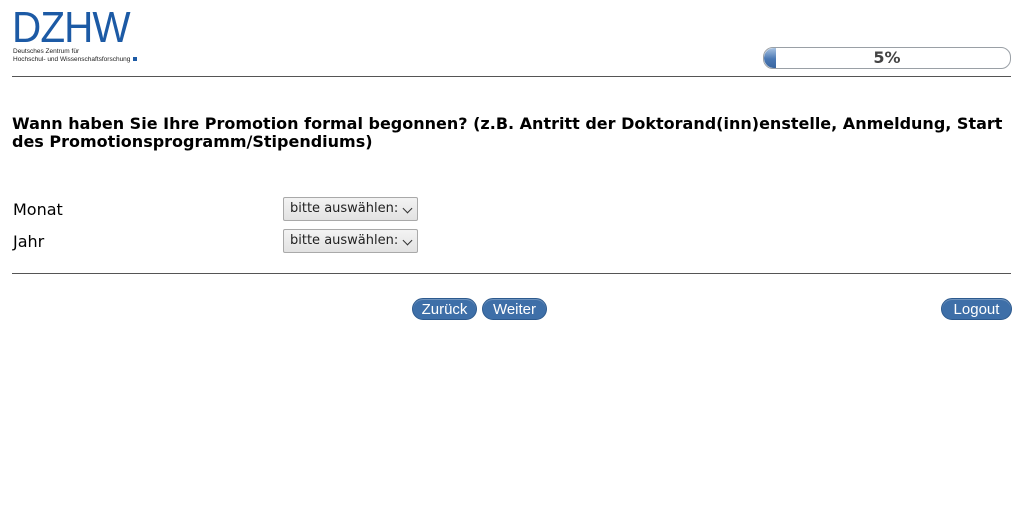 The height and width of the screenshot is (505, 1024). I want to click on footer-divider, so click(511, 273).